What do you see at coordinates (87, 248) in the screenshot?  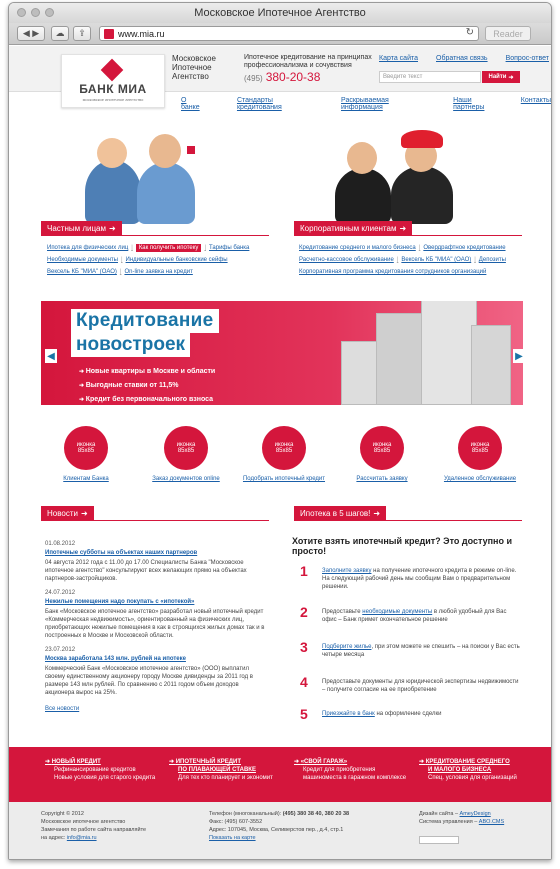 I see `link-mortgage-individuals: Ипотека для физических лиц` at bounding box center [87, 248].